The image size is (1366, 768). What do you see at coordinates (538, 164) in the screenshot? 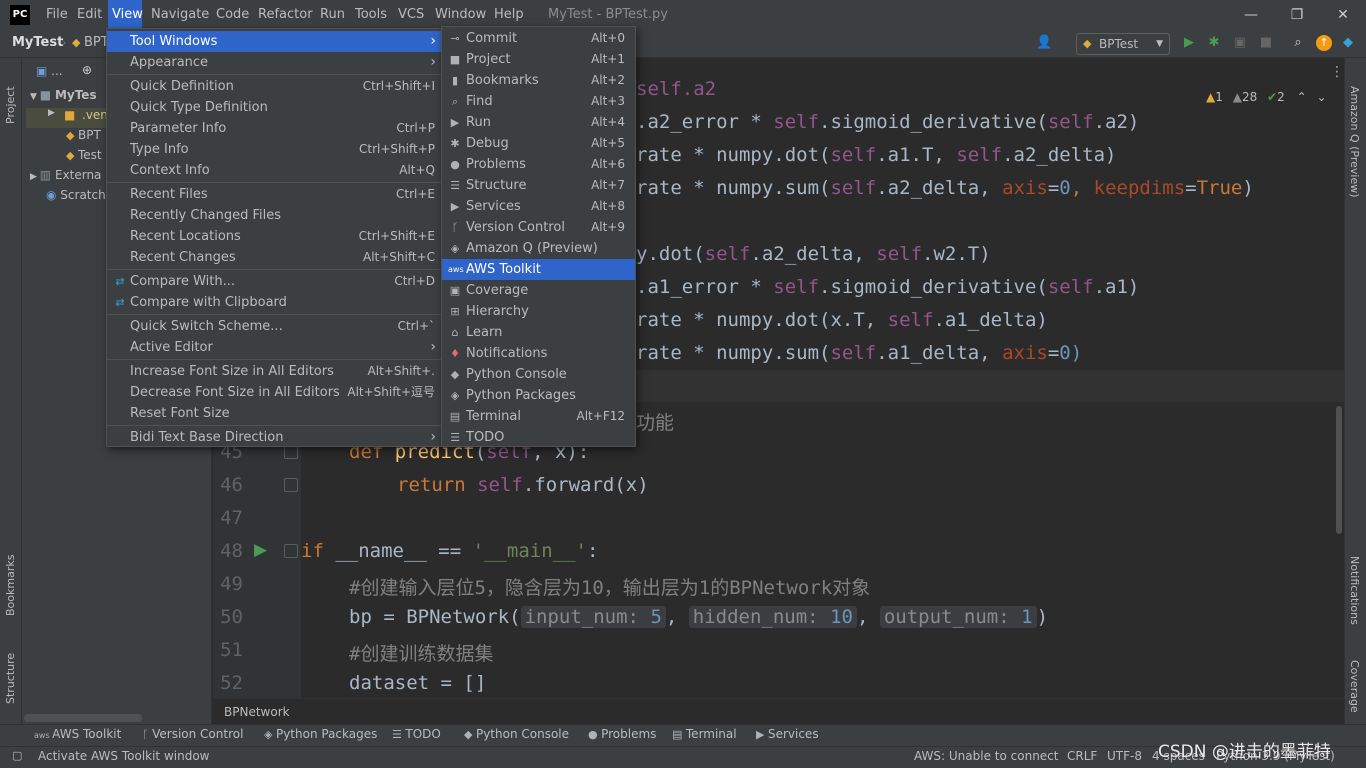
I see `tool-window-item-problems: ● Problems Alt+6` at bounding box center [538, 164].